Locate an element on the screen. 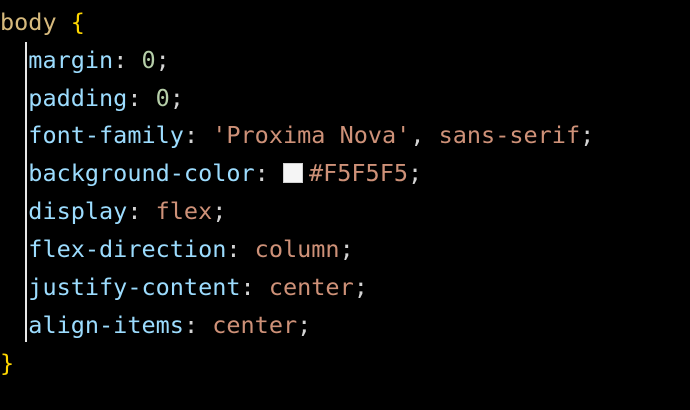 This screenshot has width=690, height=410. code-line-flex-direction: flex-direction: column; is located at coordinates (191, 249).